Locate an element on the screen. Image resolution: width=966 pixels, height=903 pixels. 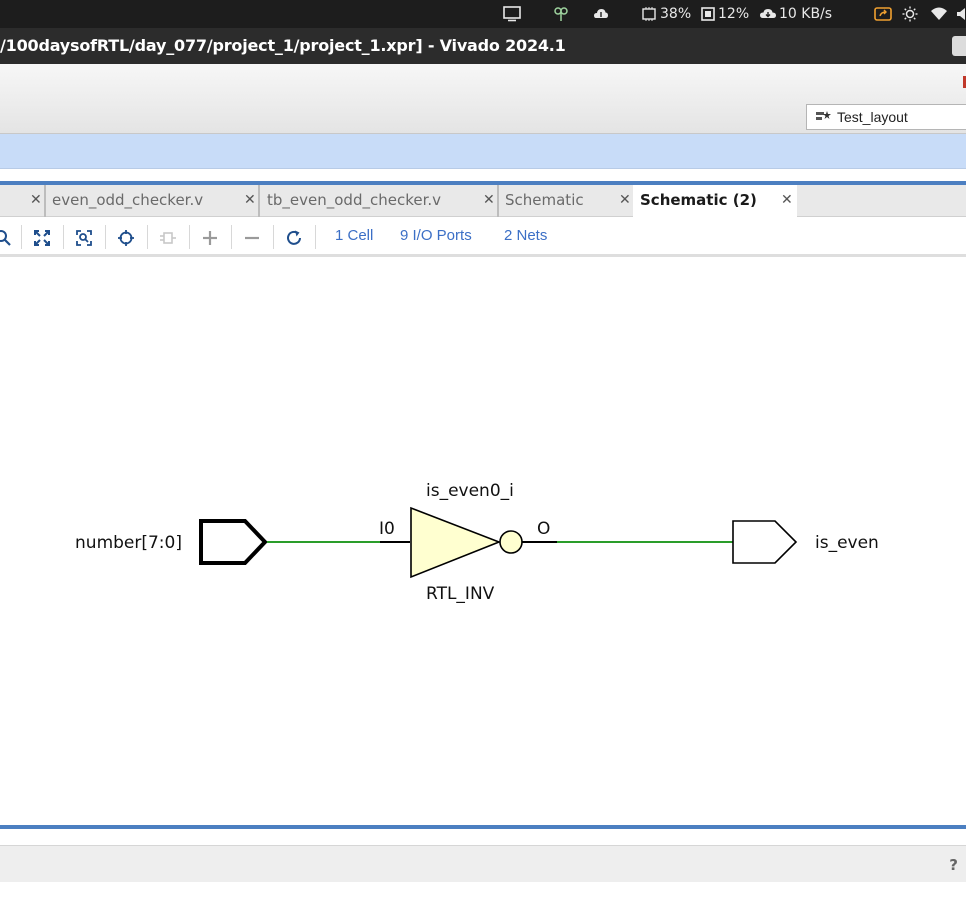
layout-selector-value: Test_layout is located at coordinates (872, 117).